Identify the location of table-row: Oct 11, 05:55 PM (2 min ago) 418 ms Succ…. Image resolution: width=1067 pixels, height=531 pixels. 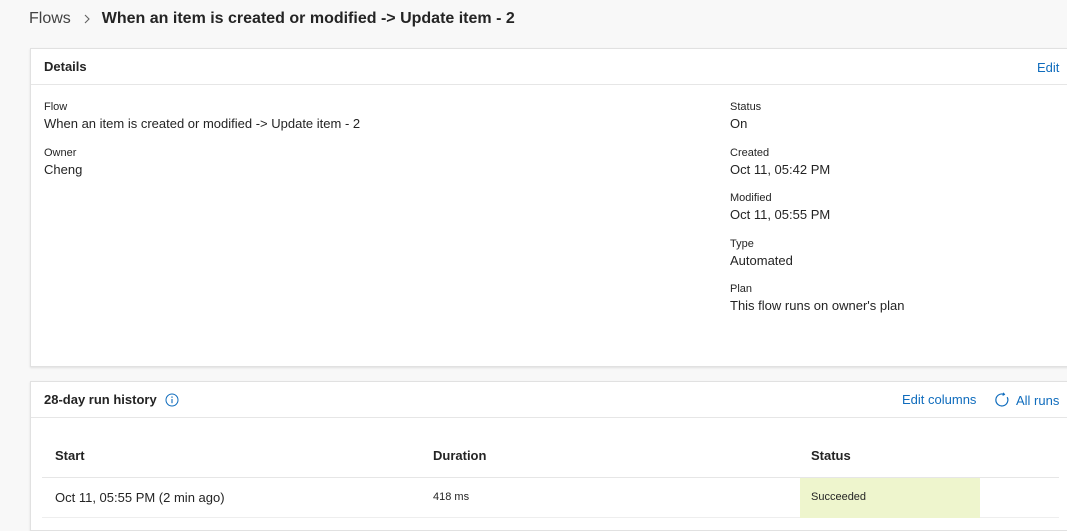
(550, 498).